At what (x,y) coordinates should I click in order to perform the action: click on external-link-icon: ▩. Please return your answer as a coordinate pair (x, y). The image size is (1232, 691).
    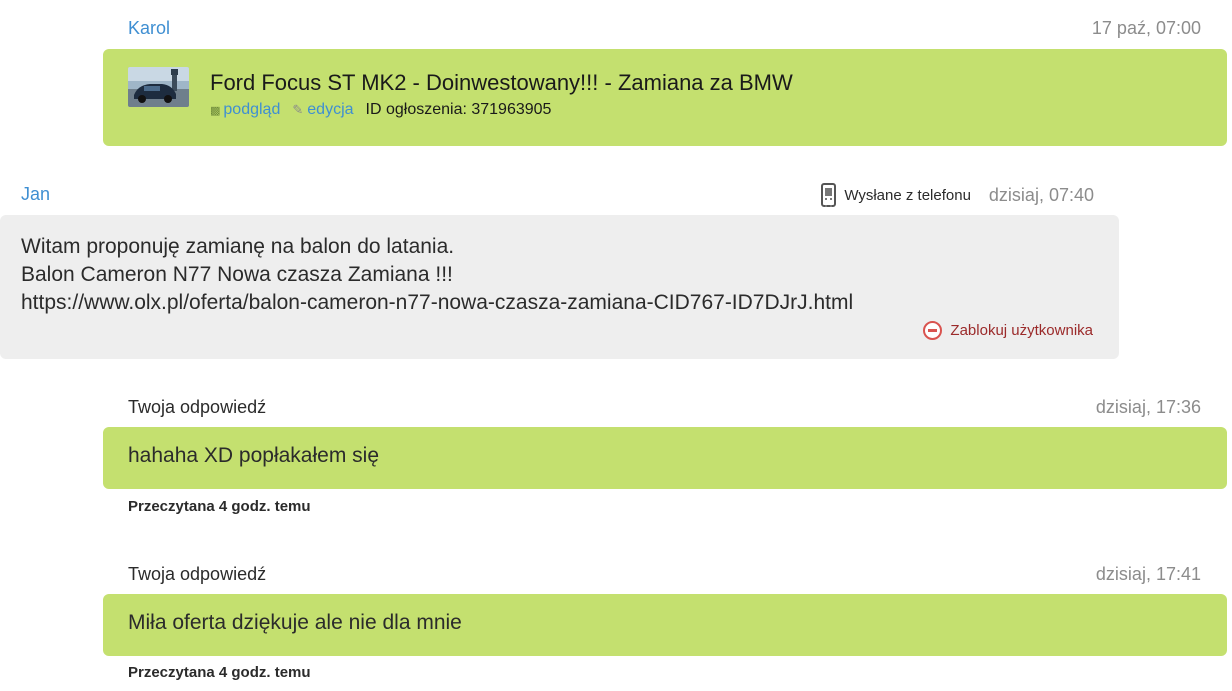
    Looking at the image, I should click on (215, 110).